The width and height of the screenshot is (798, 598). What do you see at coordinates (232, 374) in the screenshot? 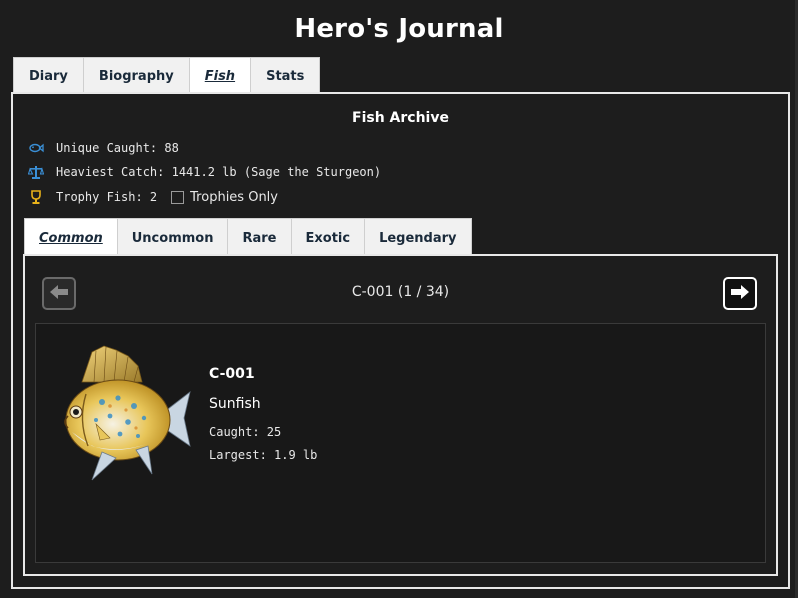
I see `fish-id: C-001` at bounding box center [232, 374].